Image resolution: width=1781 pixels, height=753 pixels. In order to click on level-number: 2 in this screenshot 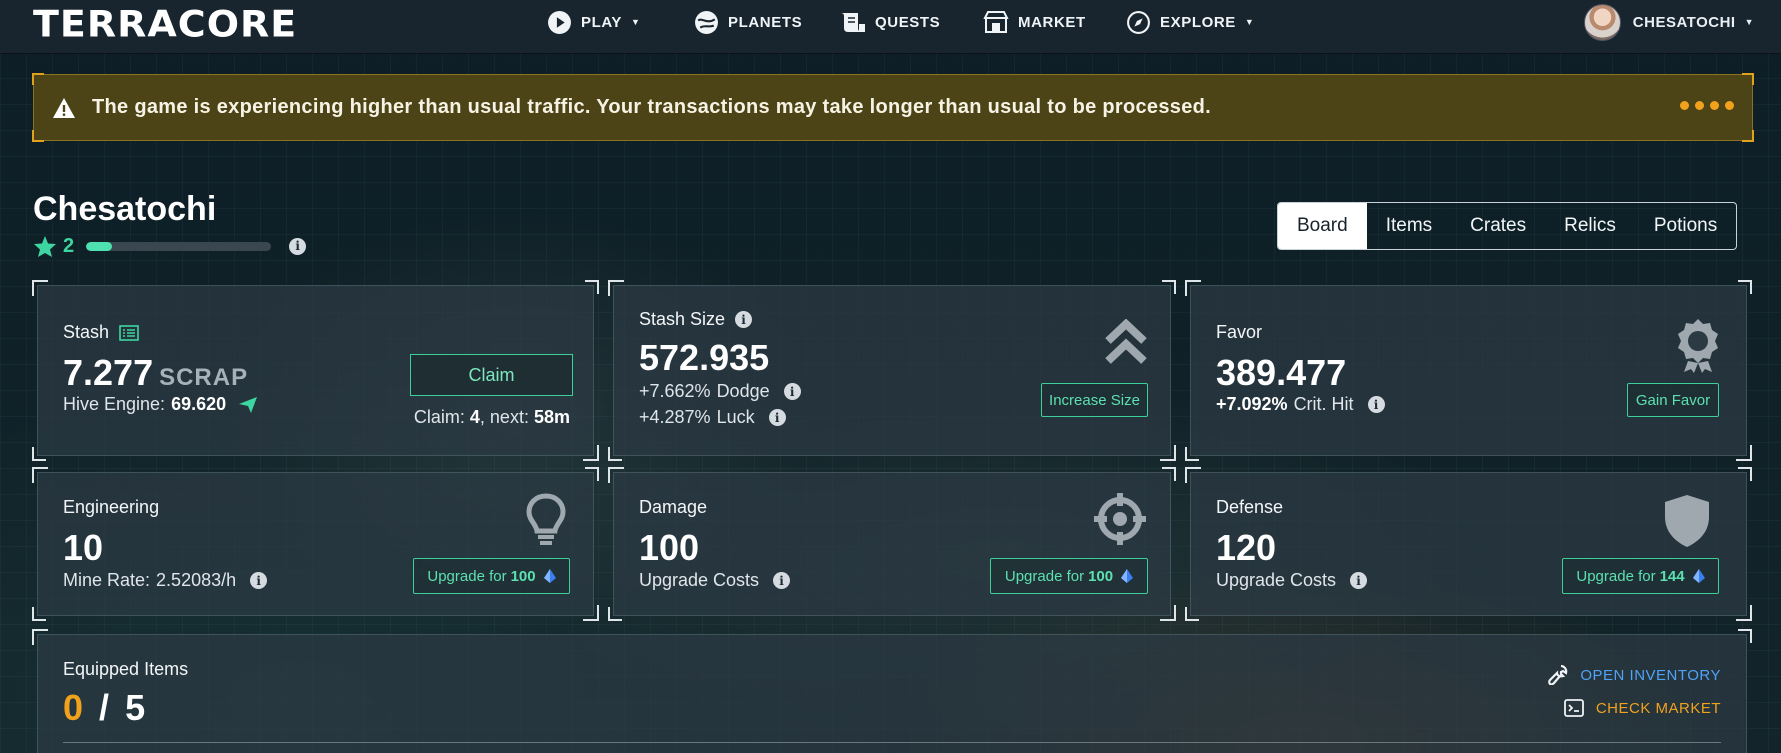, I will do `click(69, 245)`.